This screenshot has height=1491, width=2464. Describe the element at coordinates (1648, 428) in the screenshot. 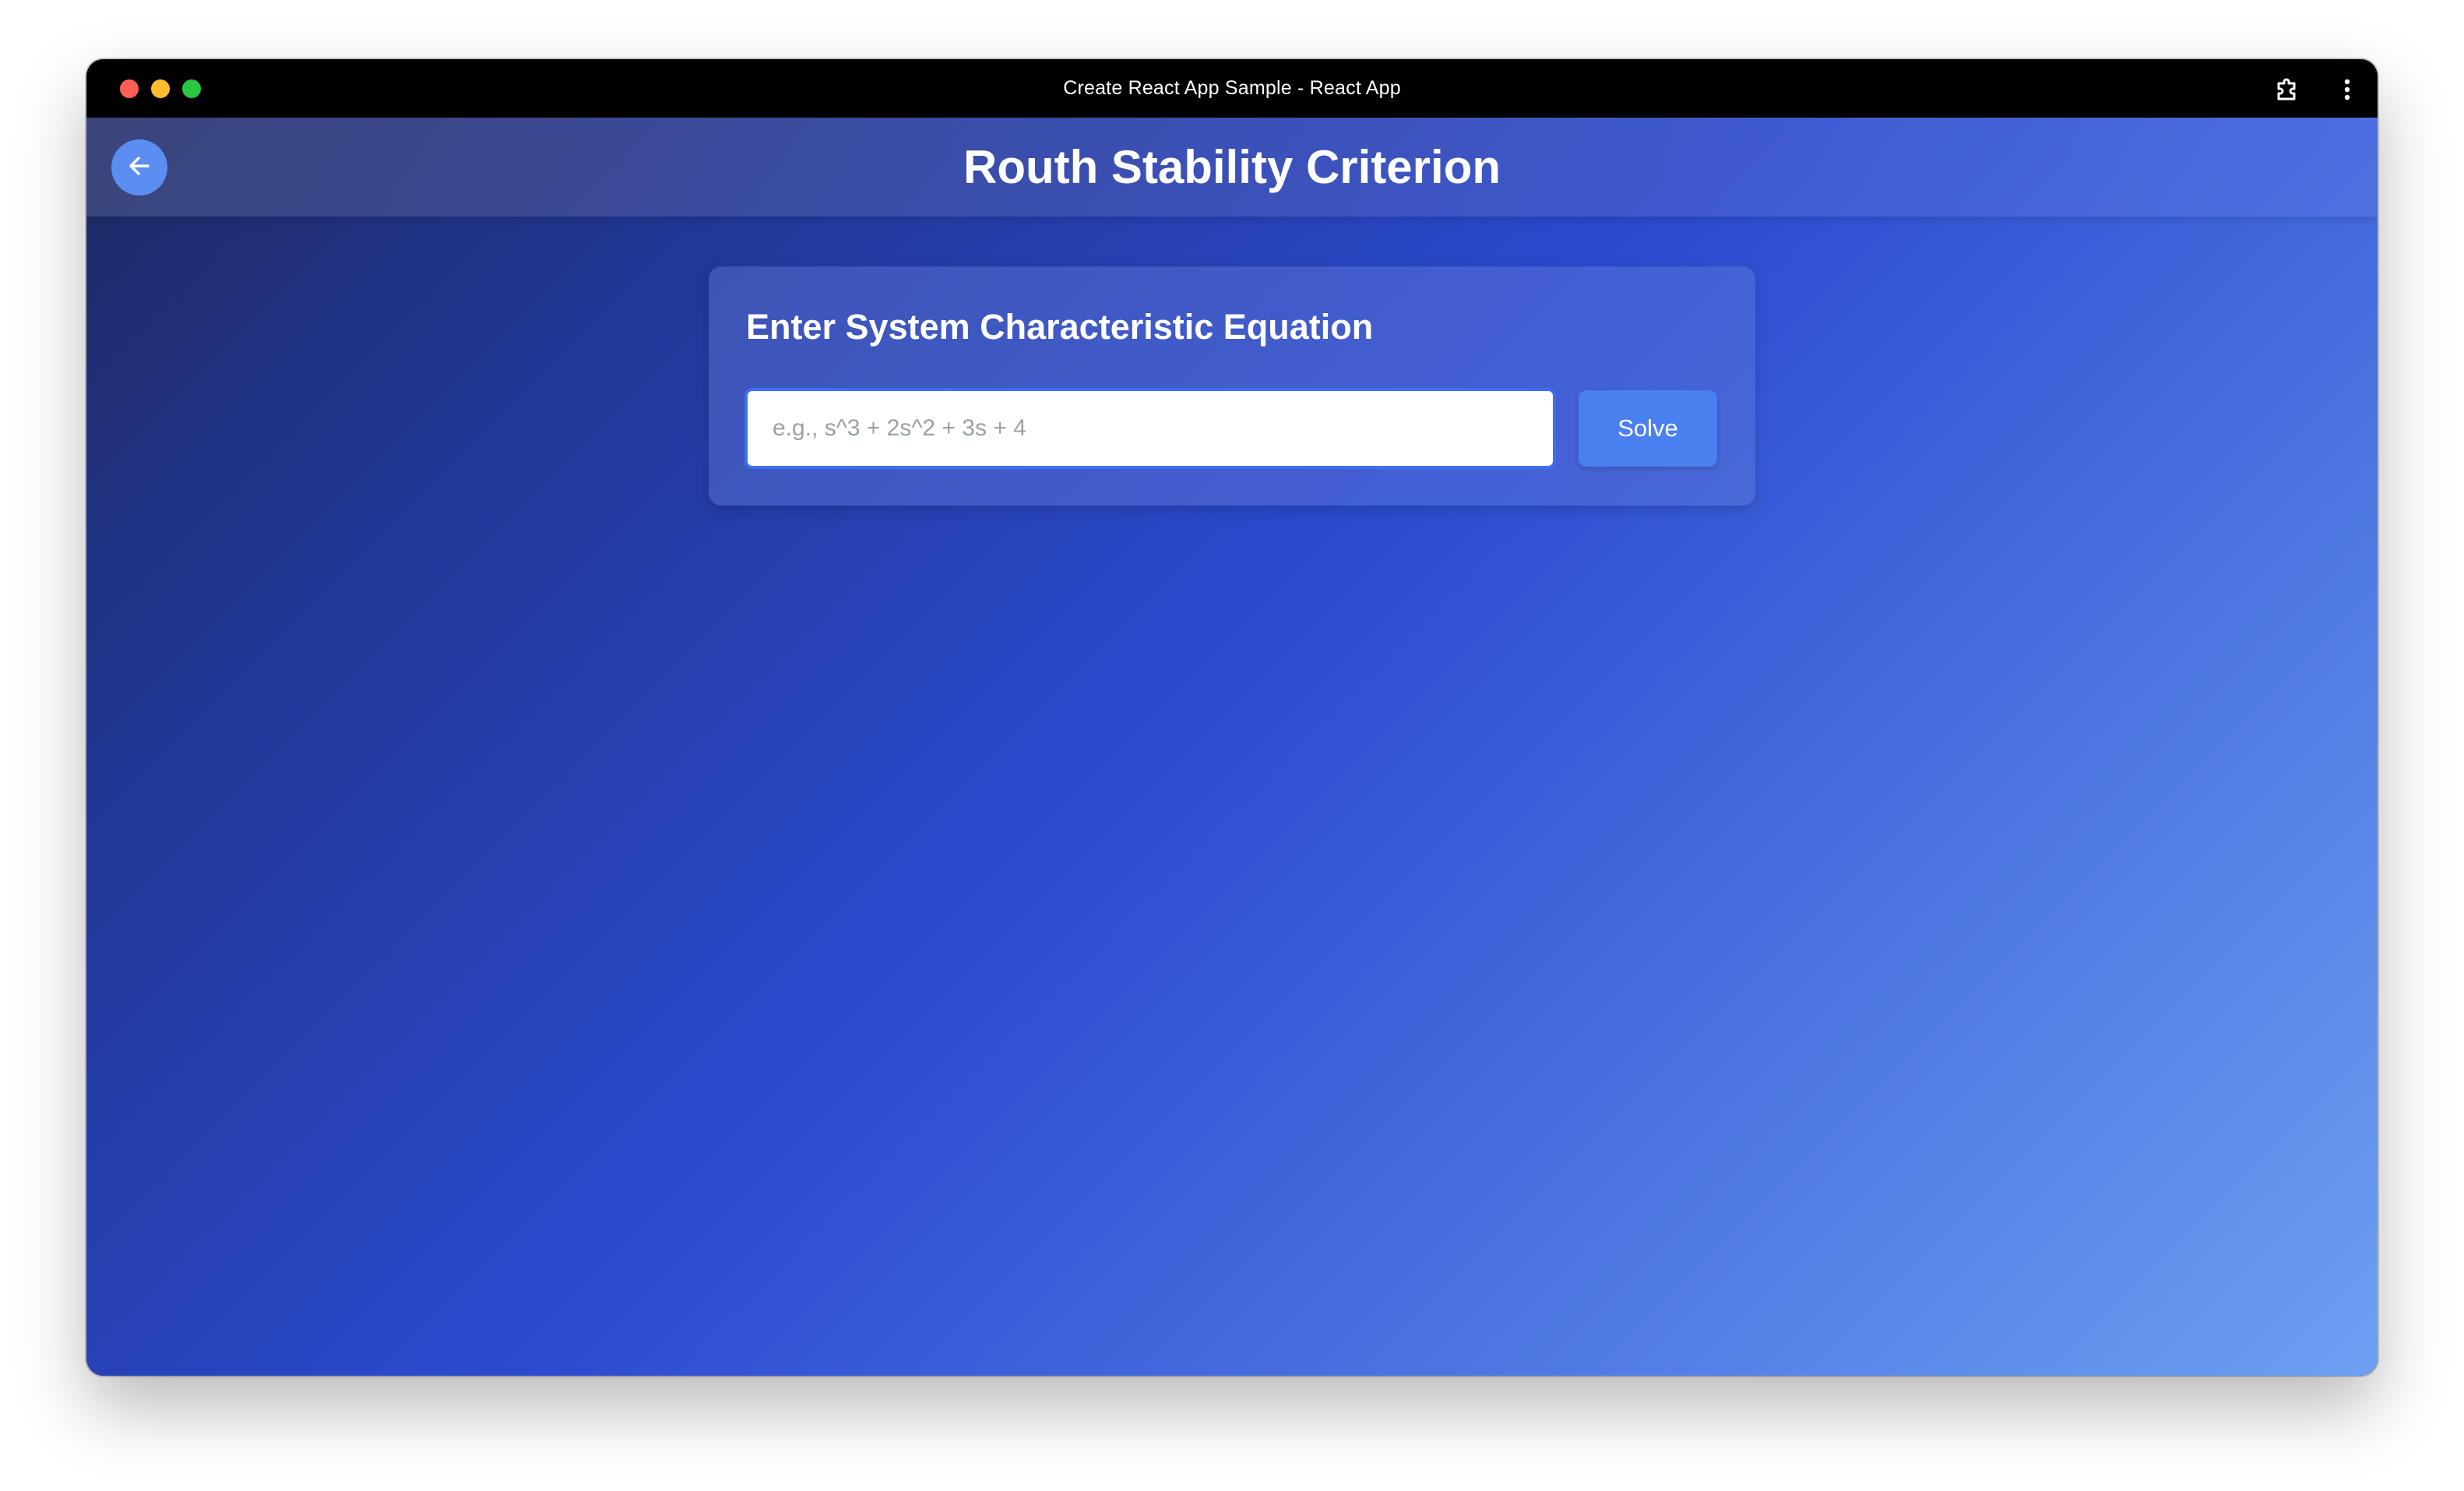

I see `solve-button: Solve` at that location.